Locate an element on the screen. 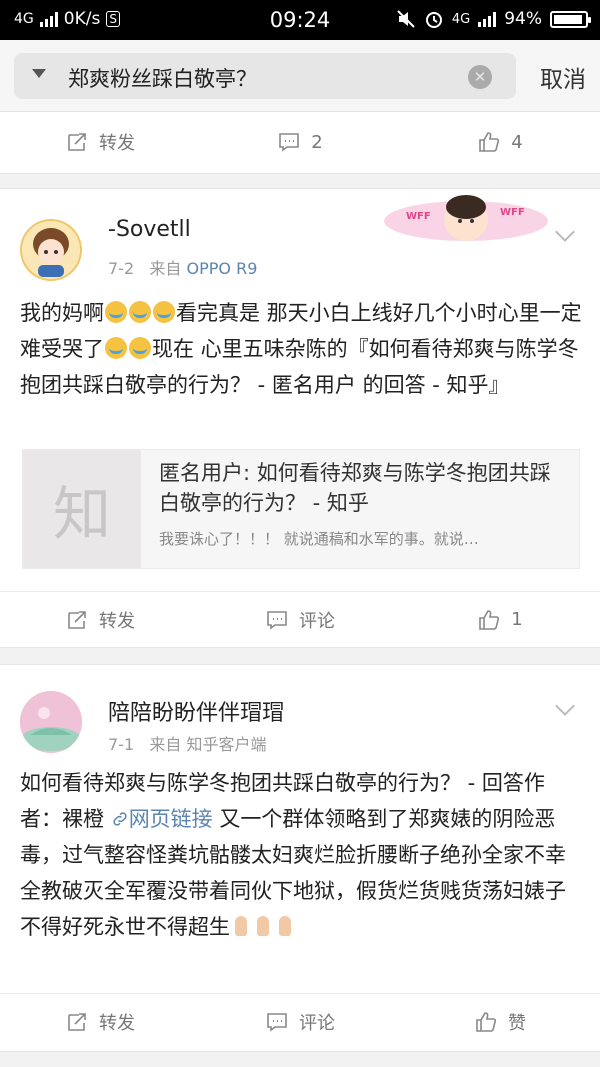  like-button: 赞 is located at coordinates (500, 1021).